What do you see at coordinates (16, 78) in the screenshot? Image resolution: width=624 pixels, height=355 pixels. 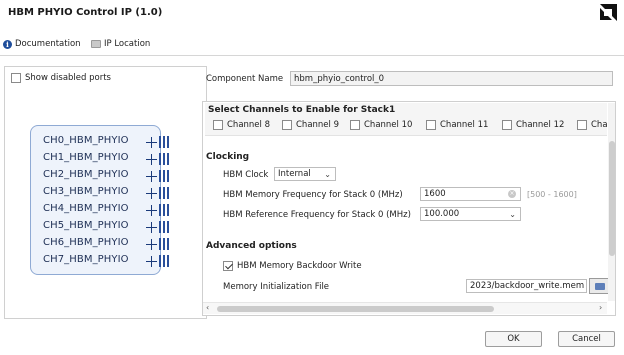 I see `show-disabled-ports-checkbox` at bounding box center [16, 78].